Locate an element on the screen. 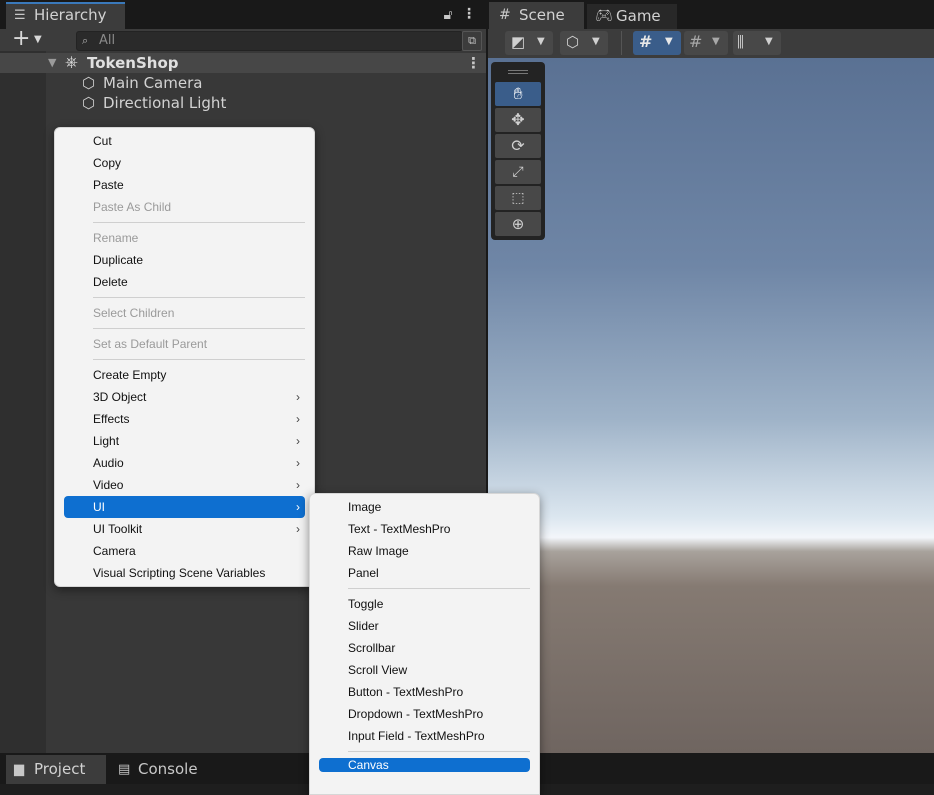 This screenshot has width=934, height=795. menu-item-ui: UI › is located at coordinates (184, 507).